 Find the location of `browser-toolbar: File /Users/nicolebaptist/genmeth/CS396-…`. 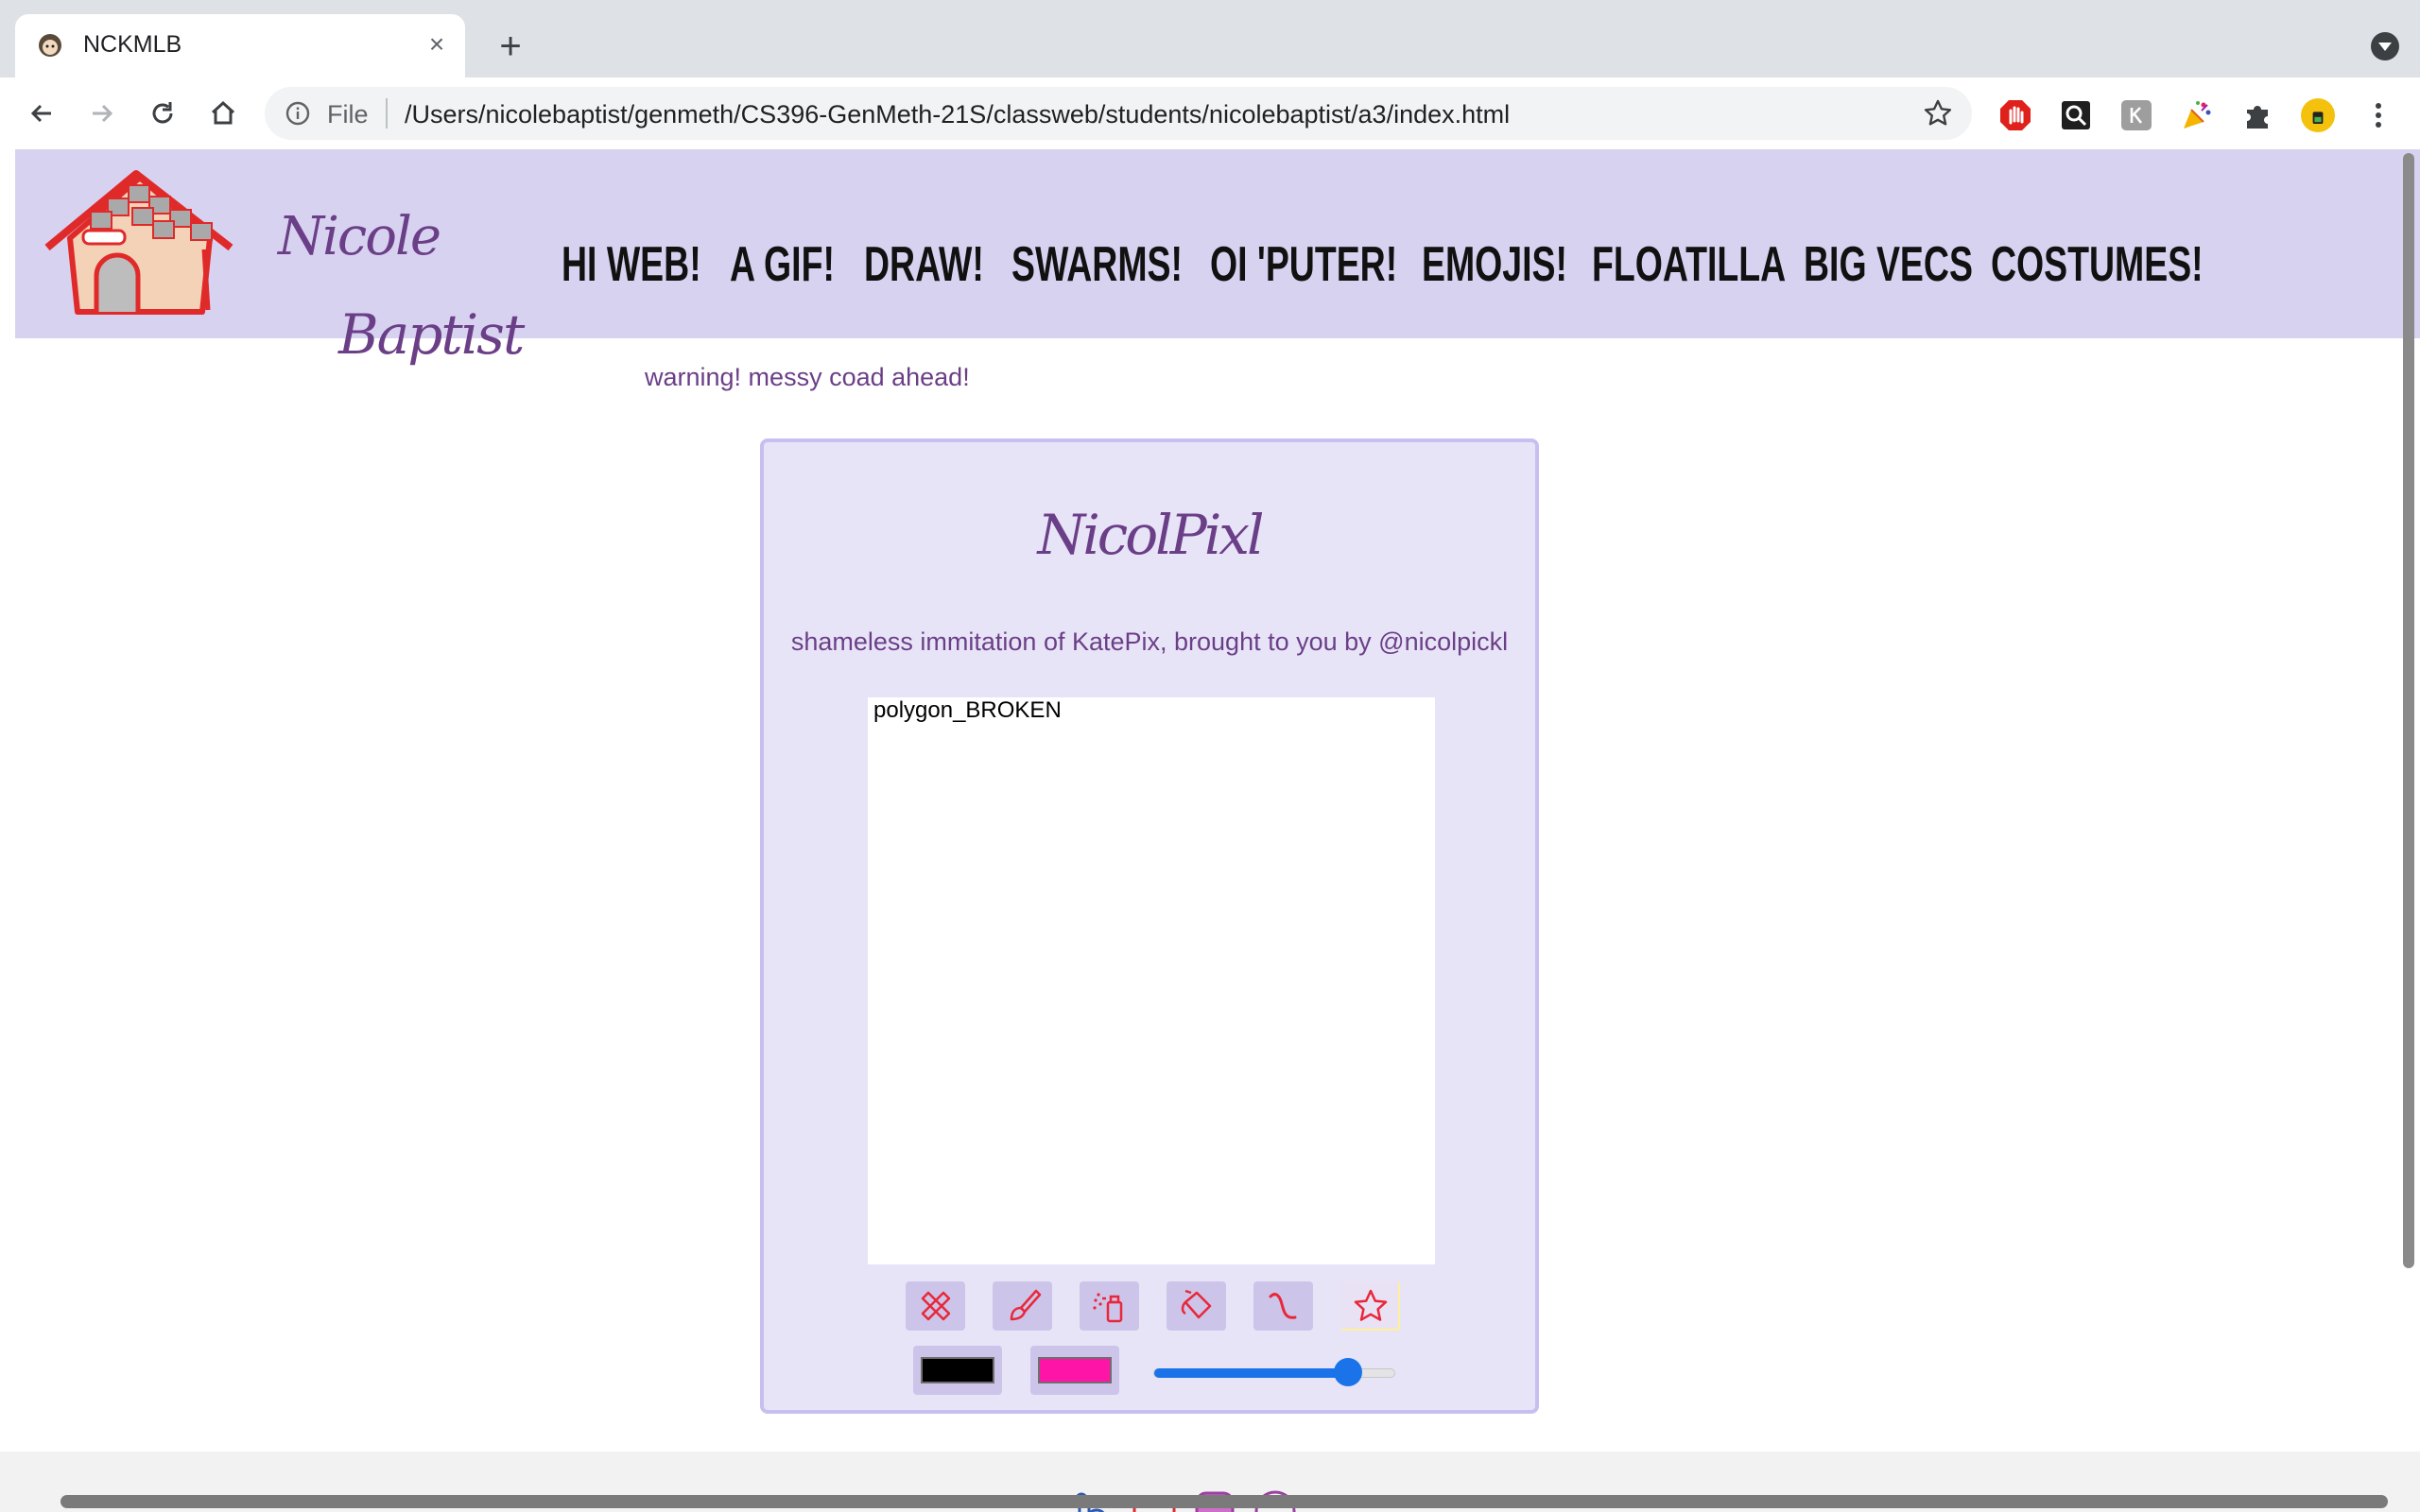

browser-toolbar: File /Users/nicolebaptist/genmeth/CS396-… is located at coordinates (1210, 114).